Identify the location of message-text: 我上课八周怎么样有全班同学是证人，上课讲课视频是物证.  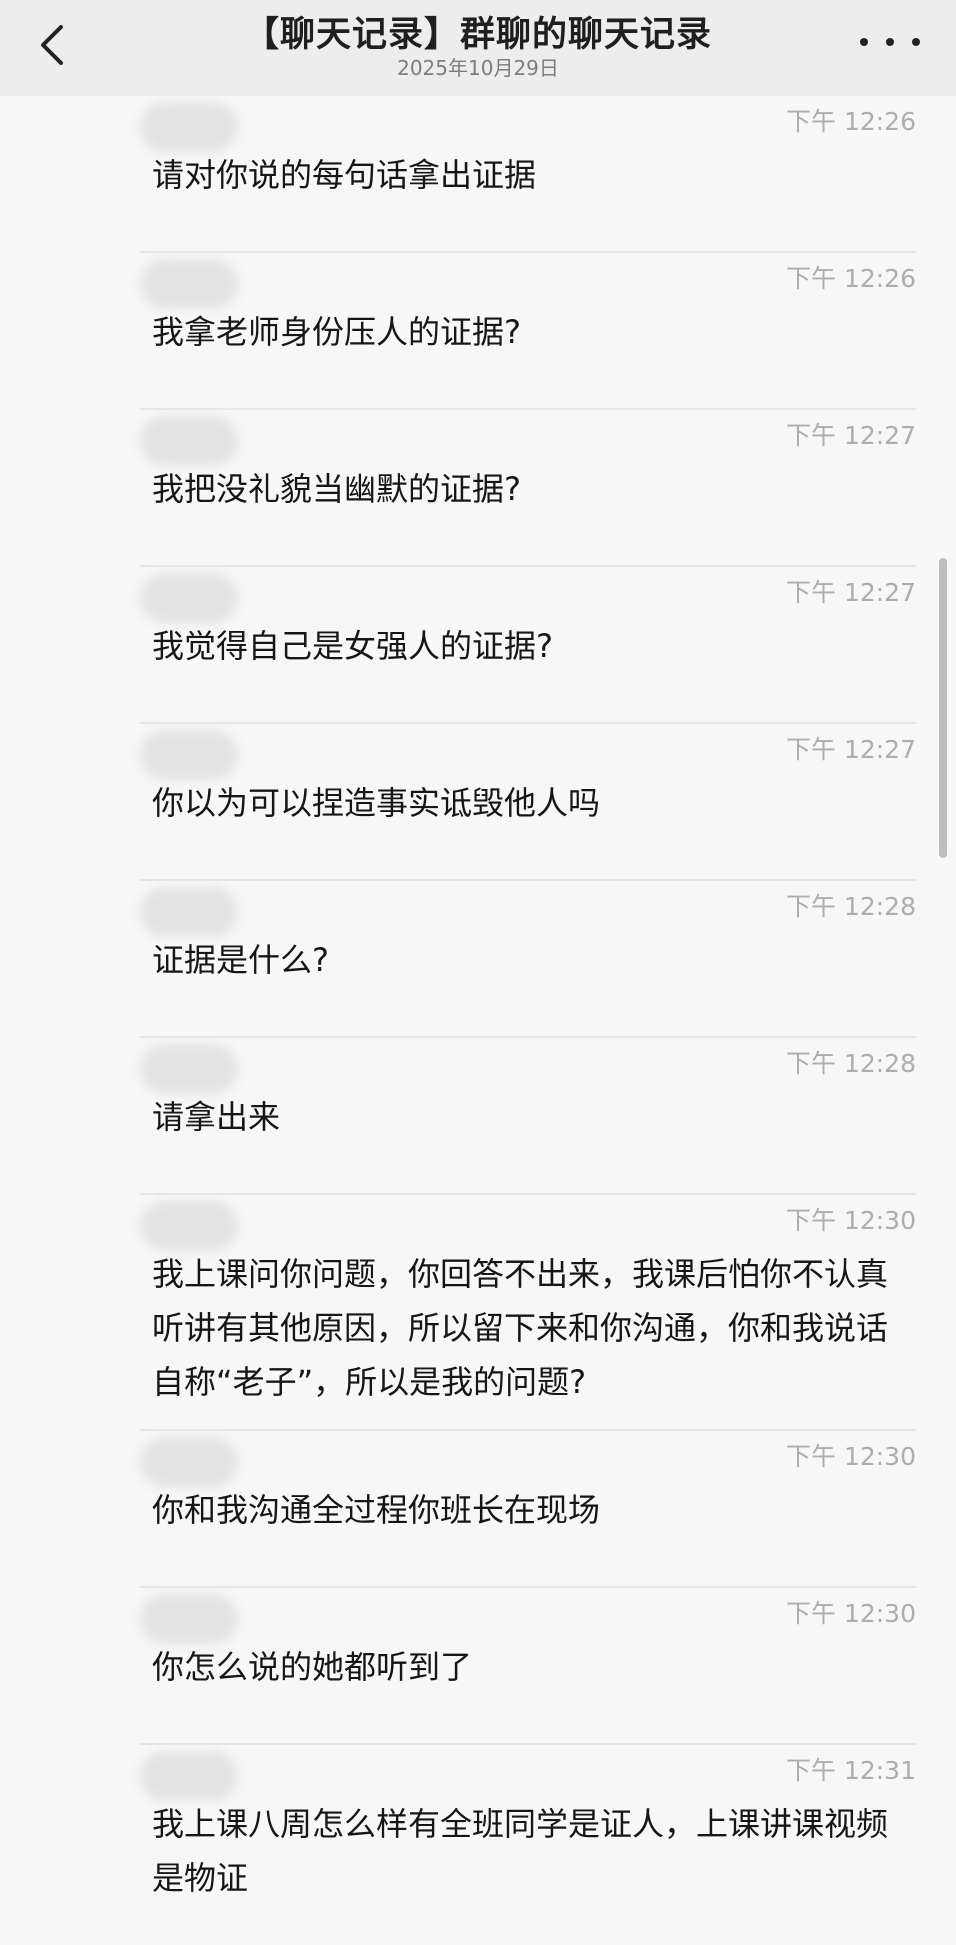
(520, 1851).